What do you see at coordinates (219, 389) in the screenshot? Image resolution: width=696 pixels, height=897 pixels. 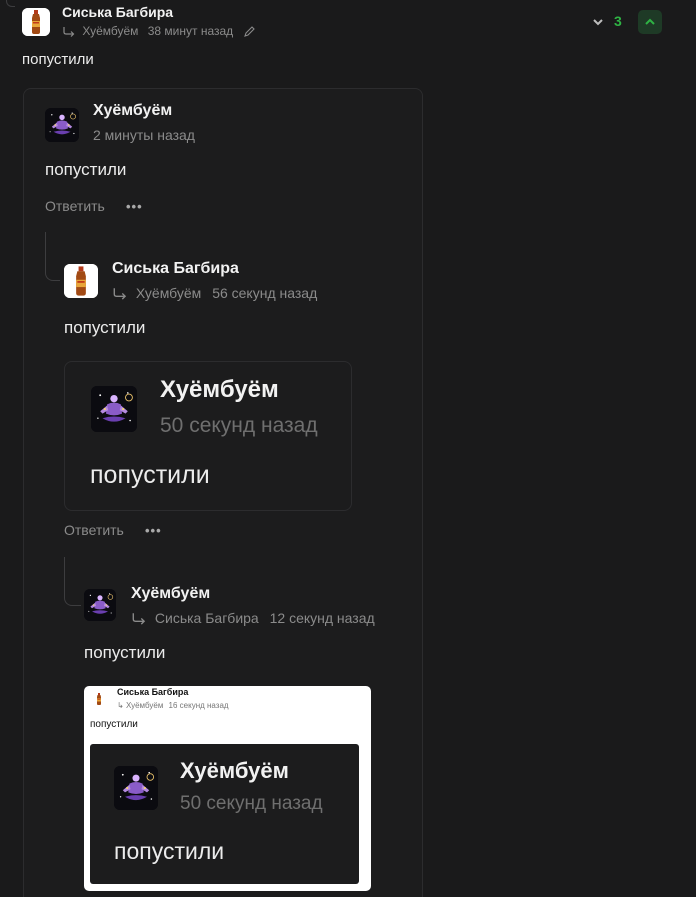 I see `embed-author-name: Хуёмбуём` at bounding box center [219, 389].